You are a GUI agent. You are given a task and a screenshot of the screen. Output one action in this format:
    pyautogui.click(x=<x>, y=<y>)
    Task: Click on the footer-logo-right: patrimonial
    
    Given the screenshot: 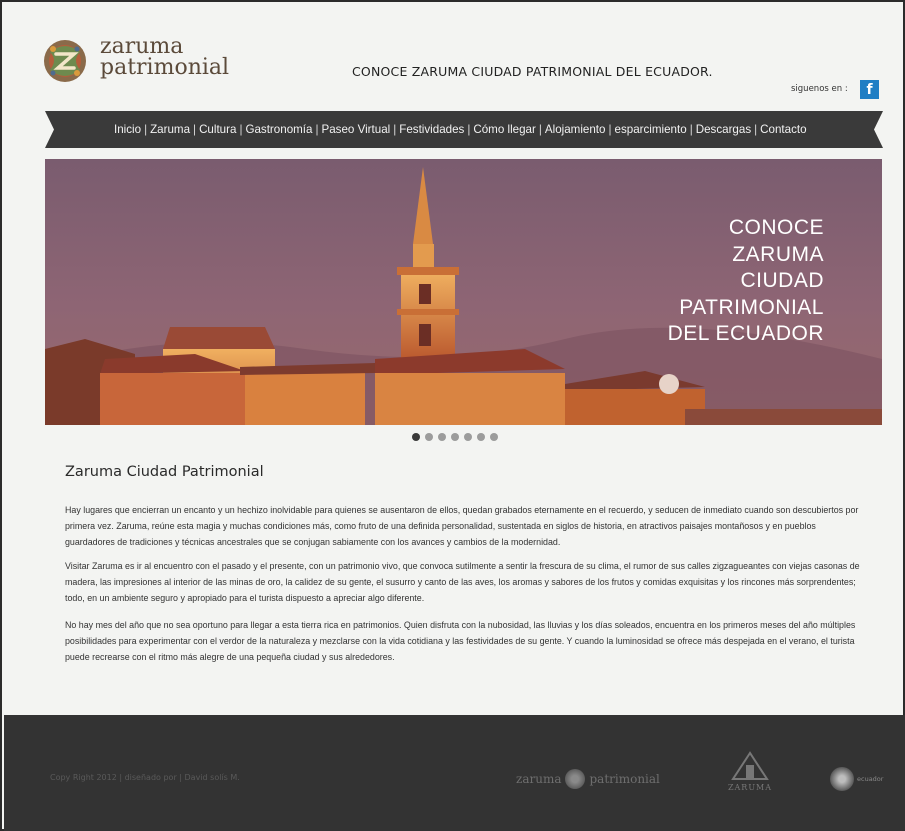 What is the action you would take?
    pyautogui.click(x=624, y=779)
    